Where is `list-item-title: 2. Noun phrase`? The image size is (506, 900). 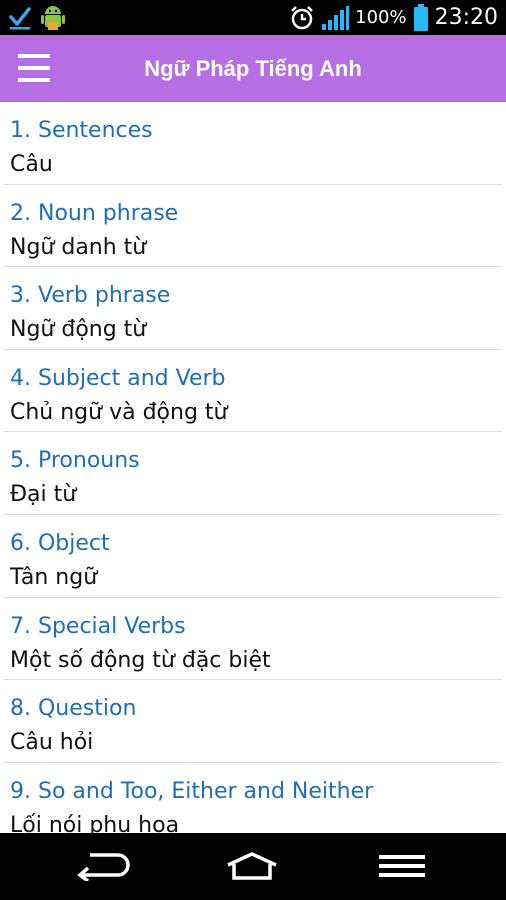
list-item-title: 2. Noun phrase is located at coordinates (94, 213).